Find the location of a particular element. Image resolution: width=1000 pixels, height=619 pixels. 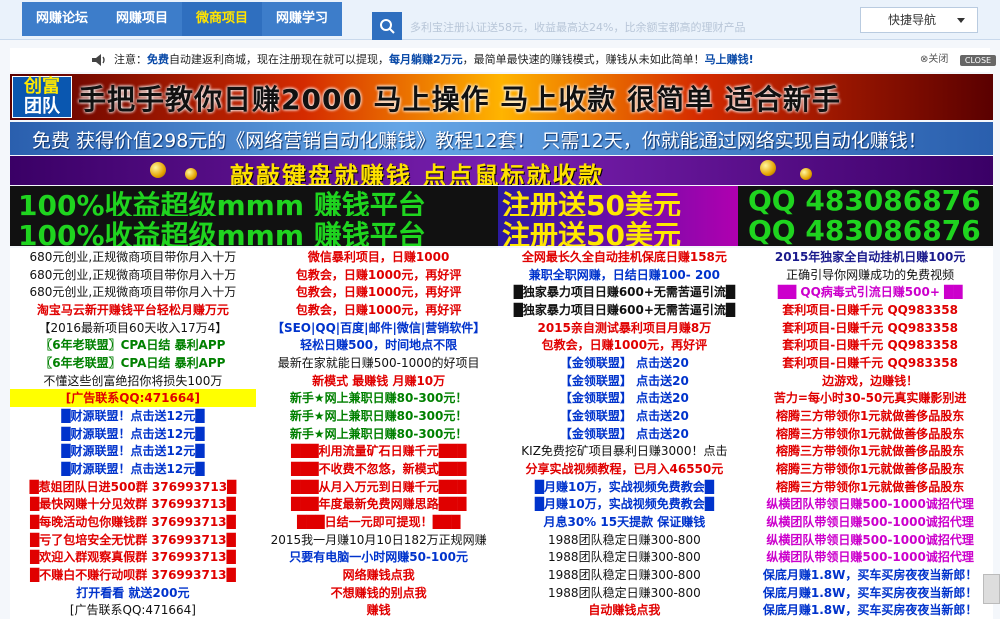

ad-link: 边游戏，边赚钱！ is located at coordinates (870, 381).